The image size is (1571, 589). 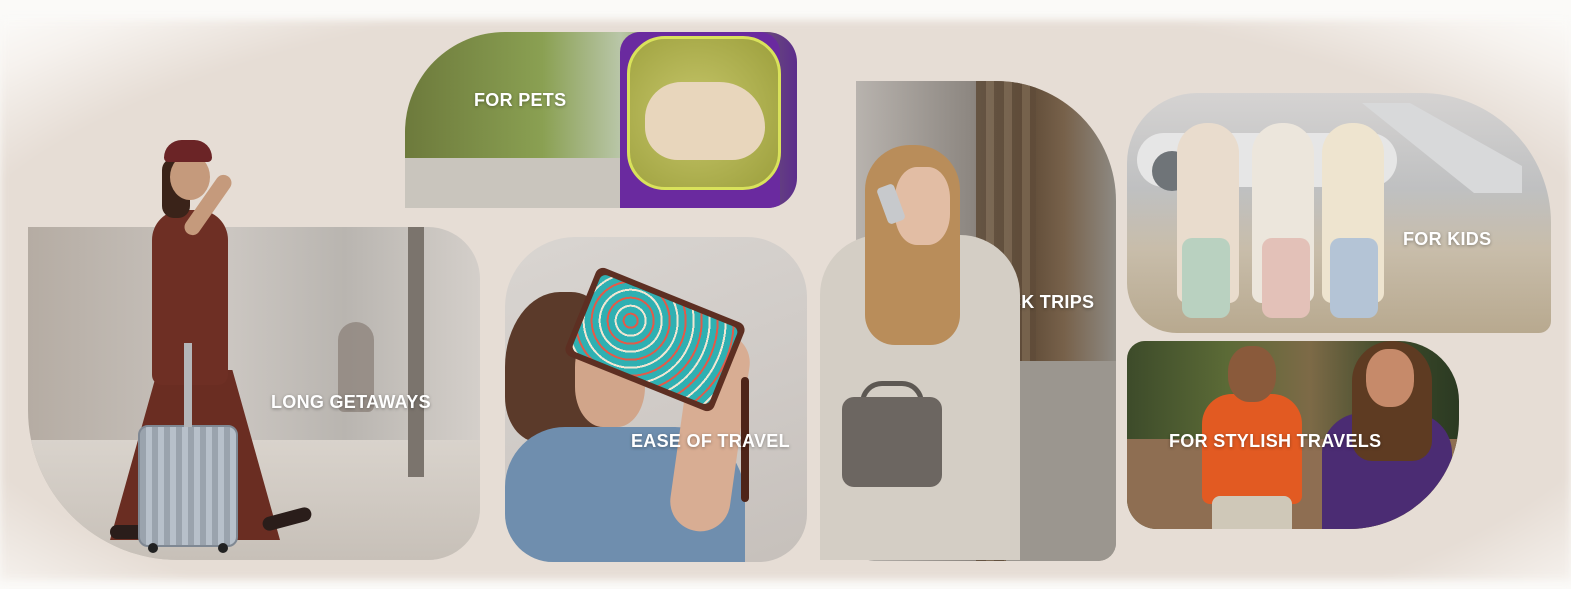 I want to click on tile-label-ease-of-travel: EASE OF TRAVEL, so click(x=710, y=441).